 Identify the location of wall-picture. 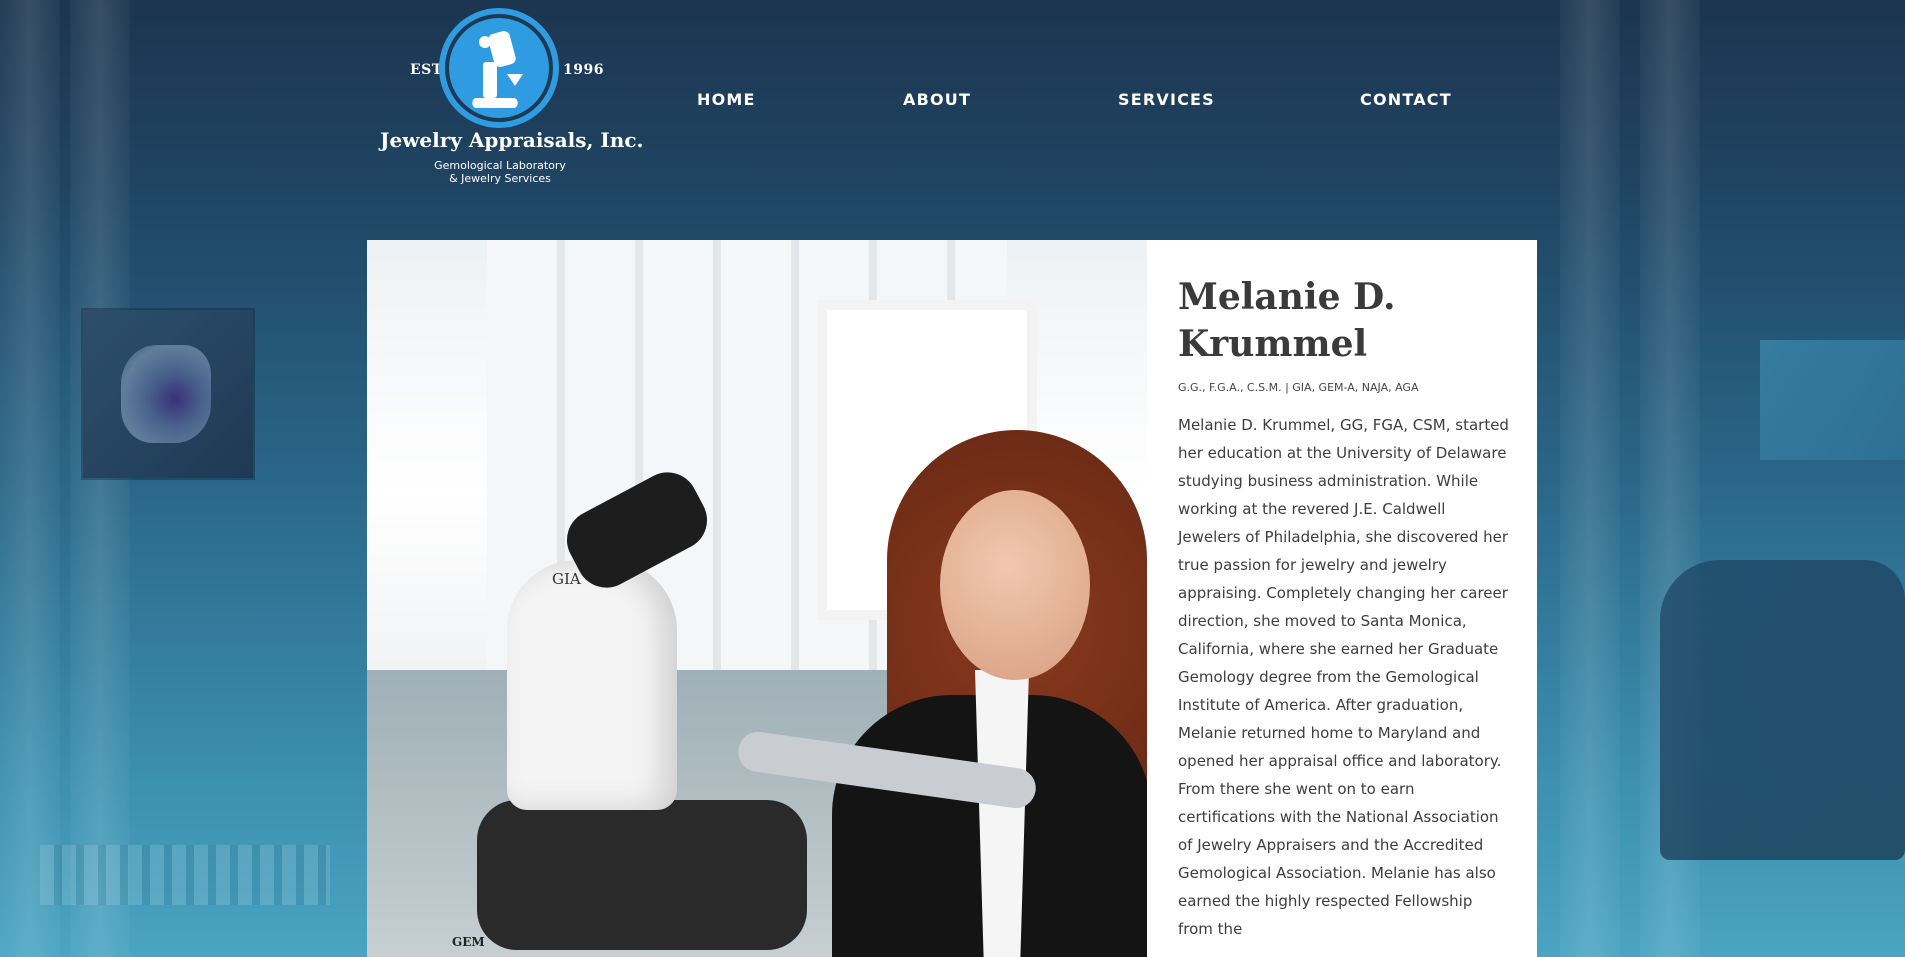
(168, 394).